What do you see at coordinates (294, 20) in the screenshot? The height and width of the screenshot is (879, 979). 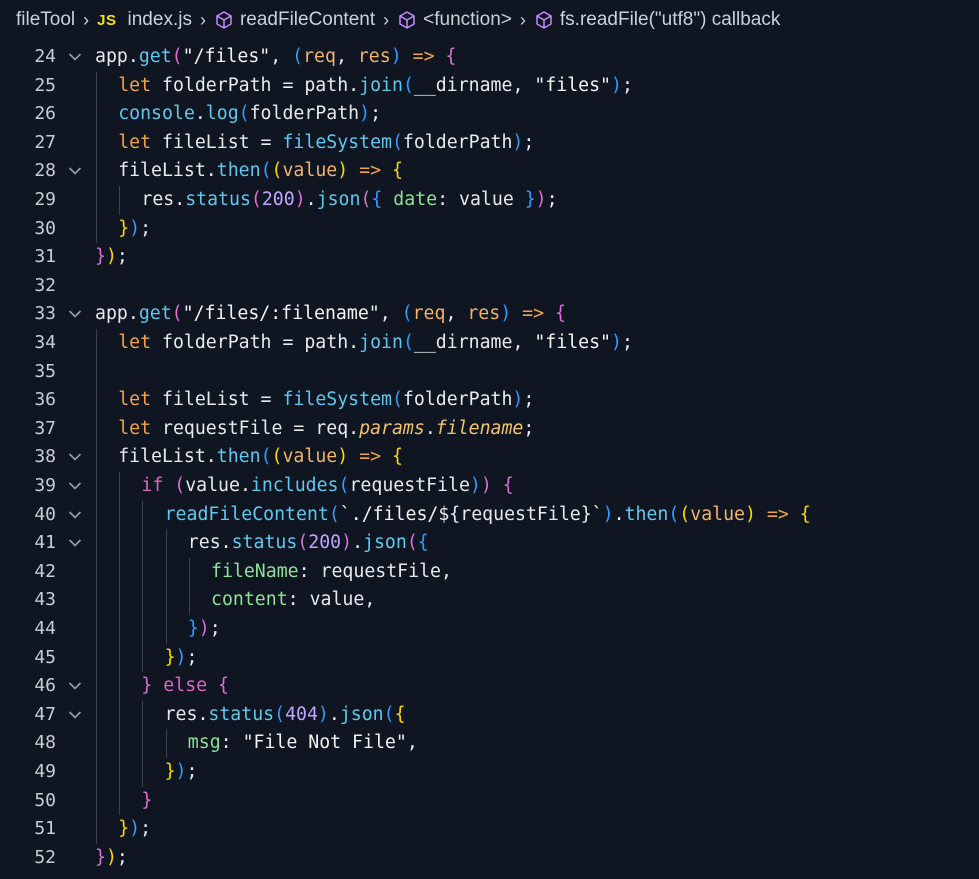 I see `breadcrumb-symbol-readfilecontent: readFileContent` at bounding box center [294, 20].